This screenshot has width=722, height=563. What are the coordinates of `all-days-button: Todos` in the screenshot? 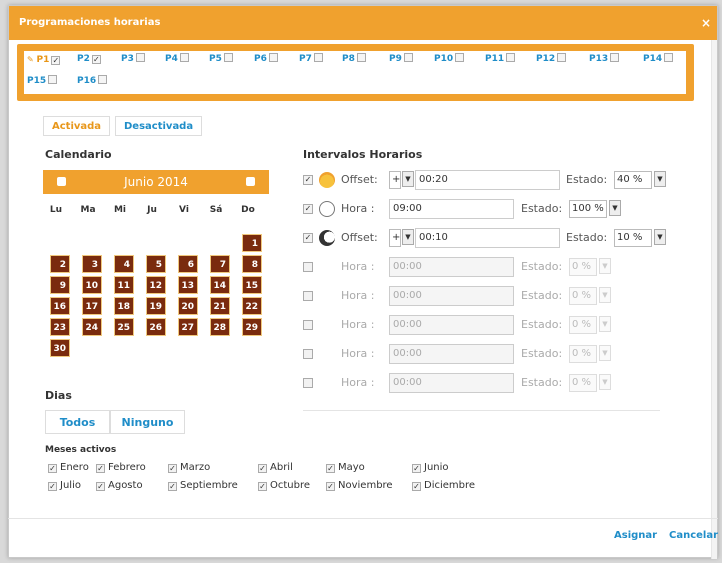 It's located at (77, 422).